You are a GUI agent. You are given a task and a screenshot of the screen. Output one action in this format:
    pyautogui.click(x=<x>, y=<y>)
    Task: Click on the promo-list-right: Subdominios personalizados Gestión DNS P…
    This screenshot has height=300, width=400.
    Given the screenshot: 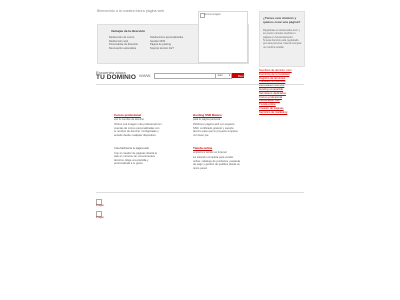 What is the action you would take?
    pyautogui.click(x=166, y=43)
    